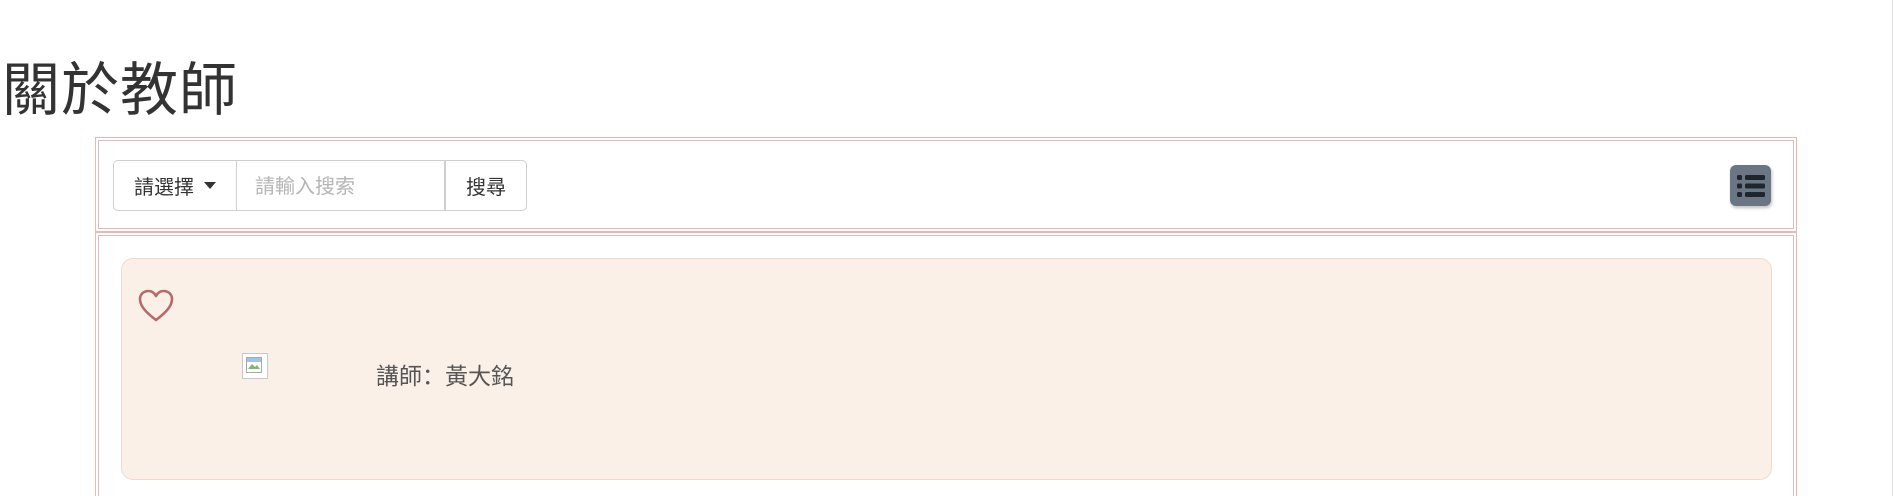 The height and width of the screenshot is (496, 1893). I want to click on list-view-button, so click(1750, 185).